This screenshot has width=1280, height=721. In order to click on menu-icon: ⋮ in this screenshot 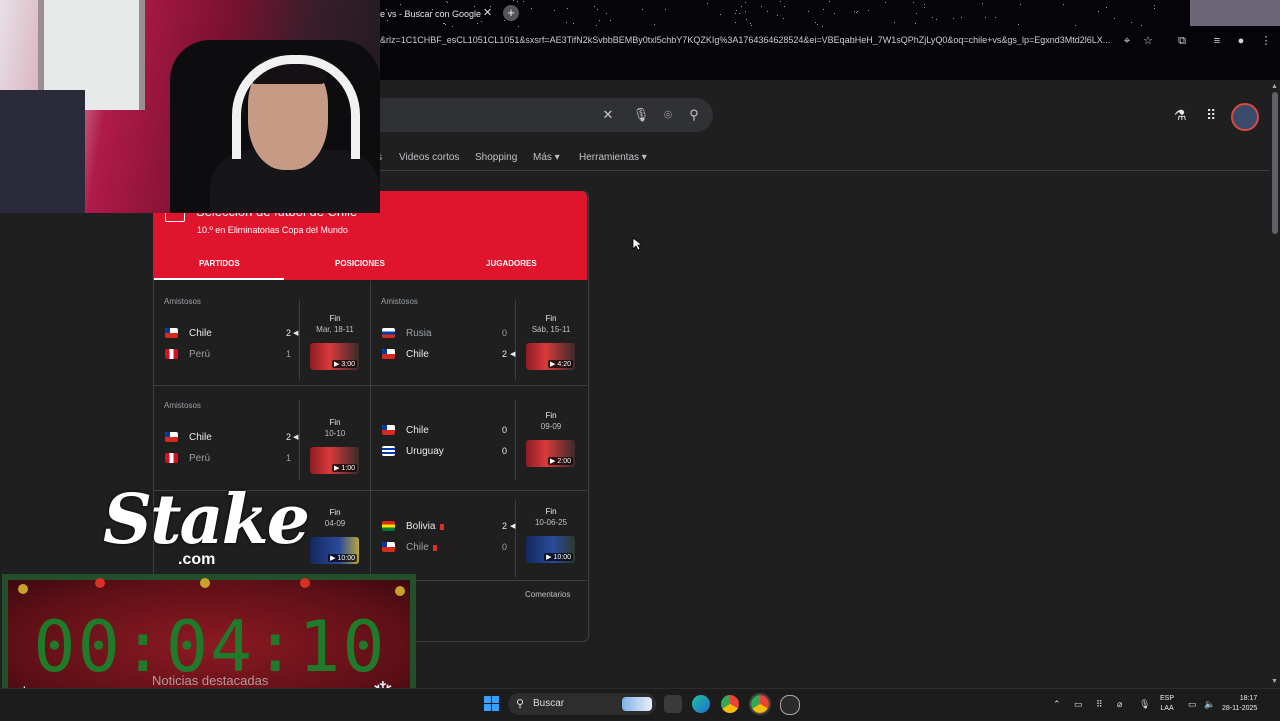, I will do `click(1266, 41)`.